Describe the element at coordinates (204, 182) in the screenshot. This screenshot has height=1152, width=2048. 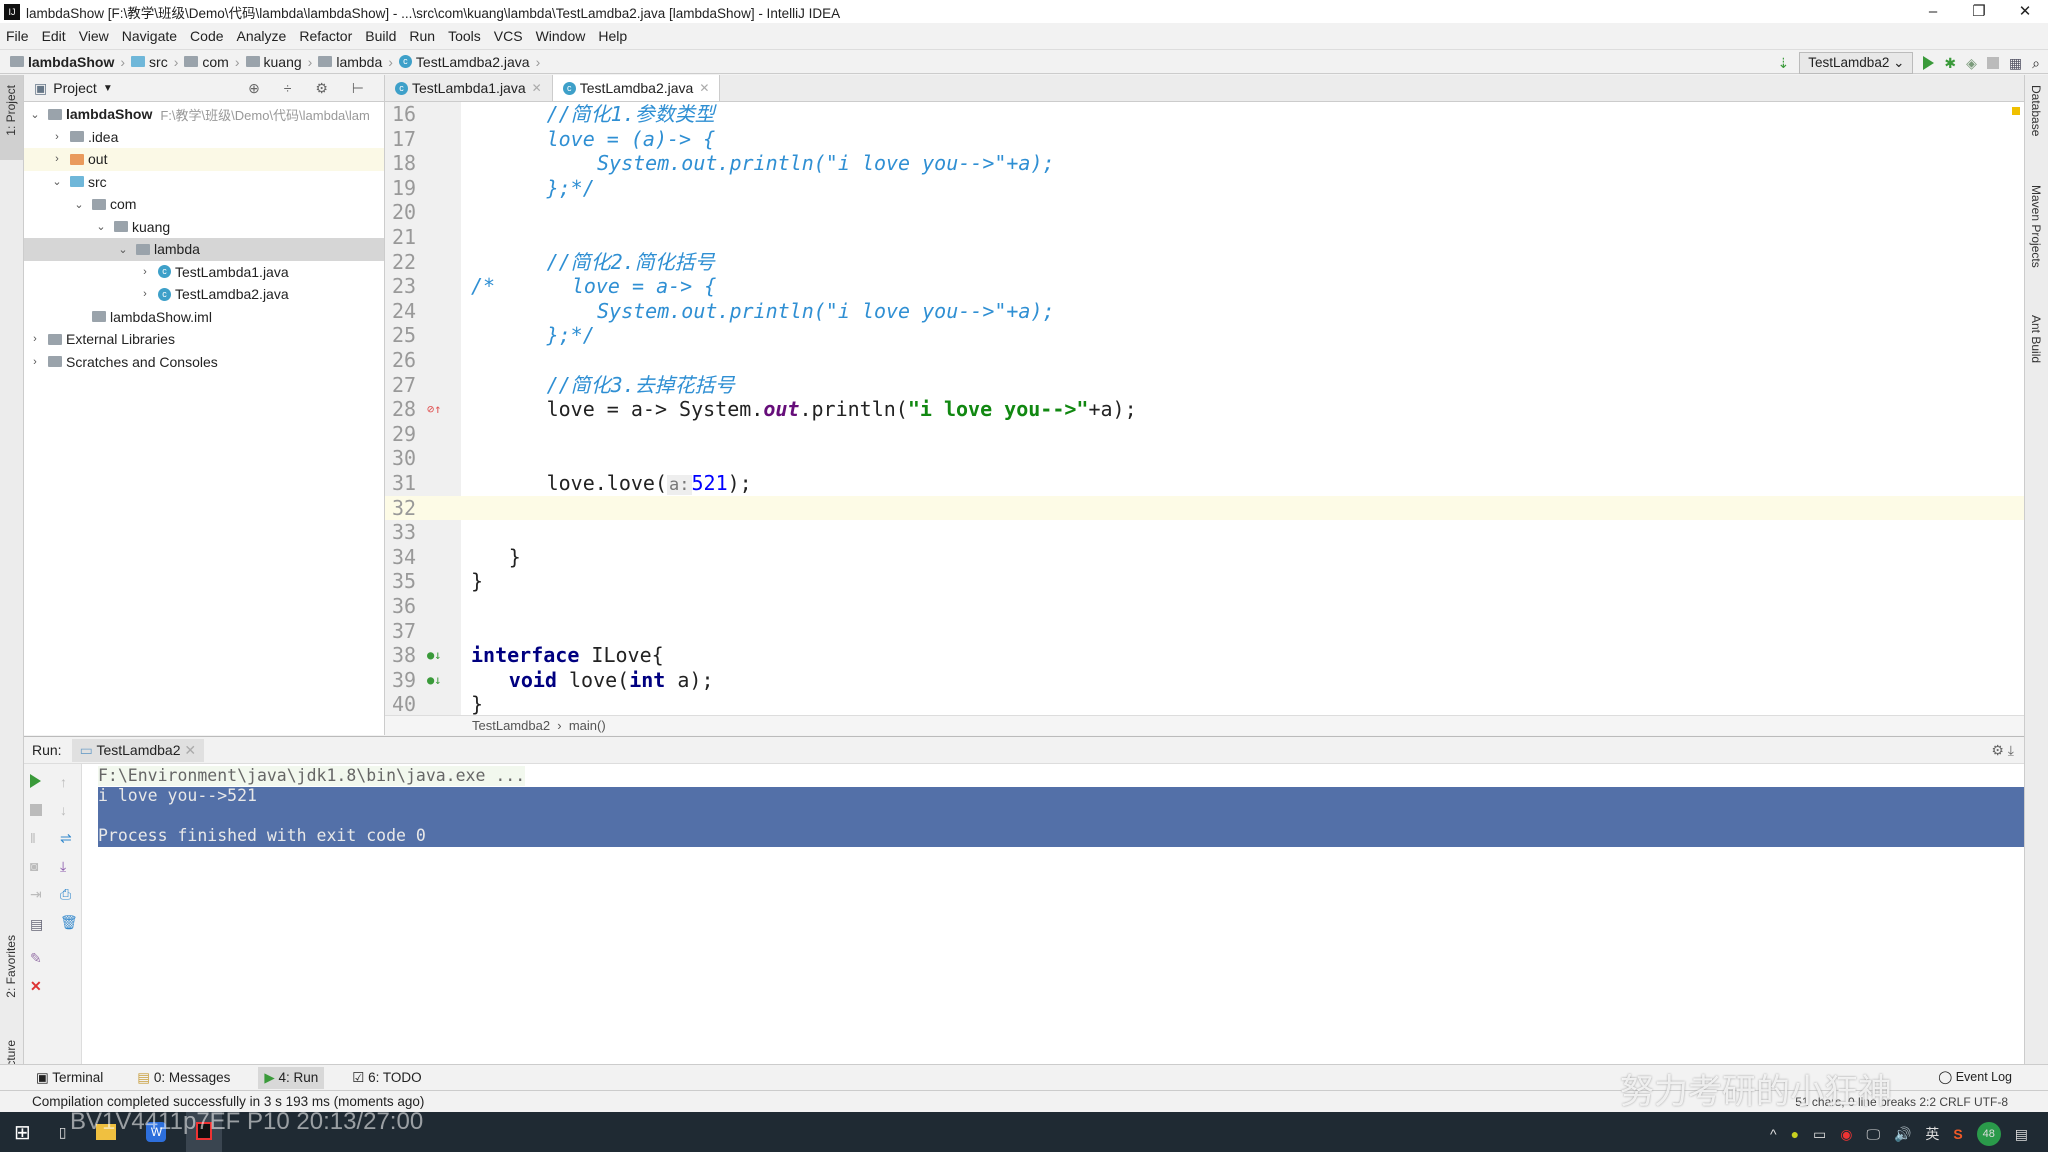
I see `tree-item: ⌄ src` at that location.